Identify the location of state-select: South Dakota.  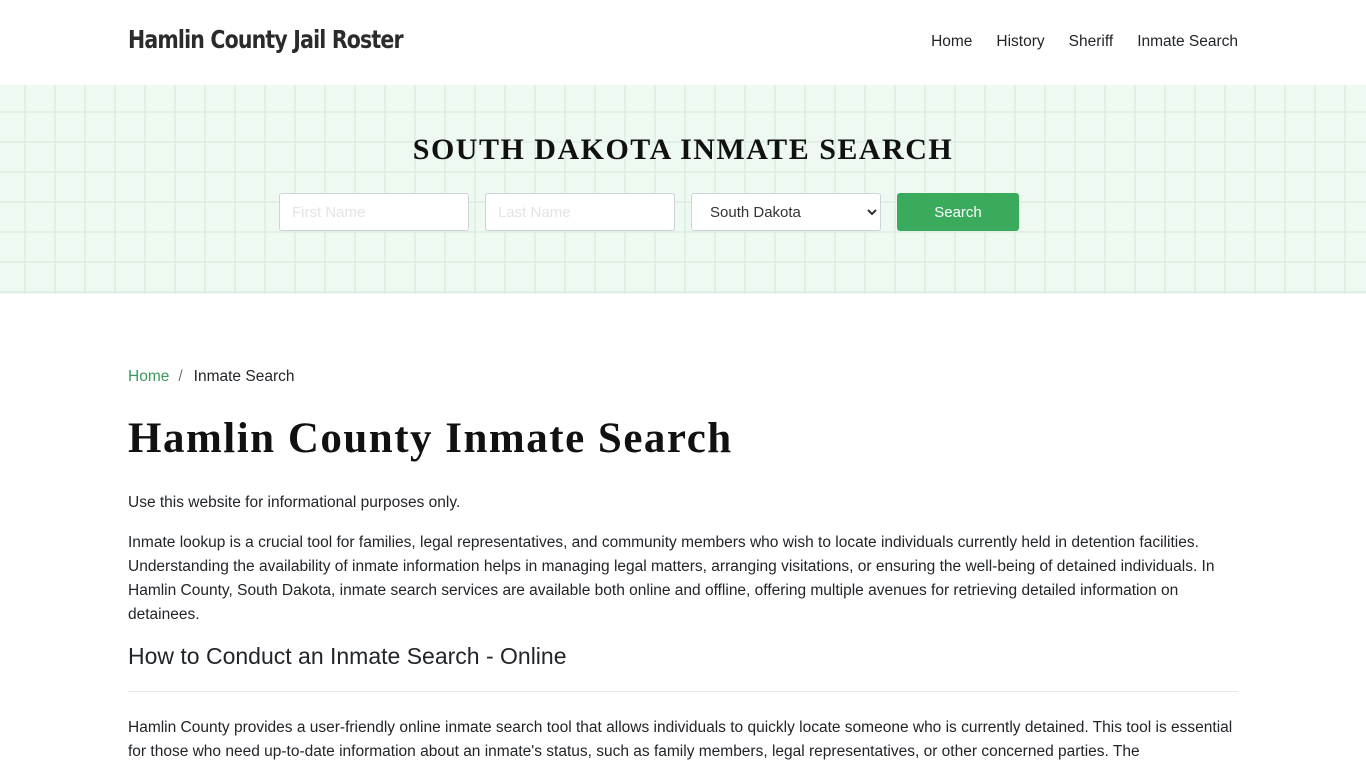
(786, 212).